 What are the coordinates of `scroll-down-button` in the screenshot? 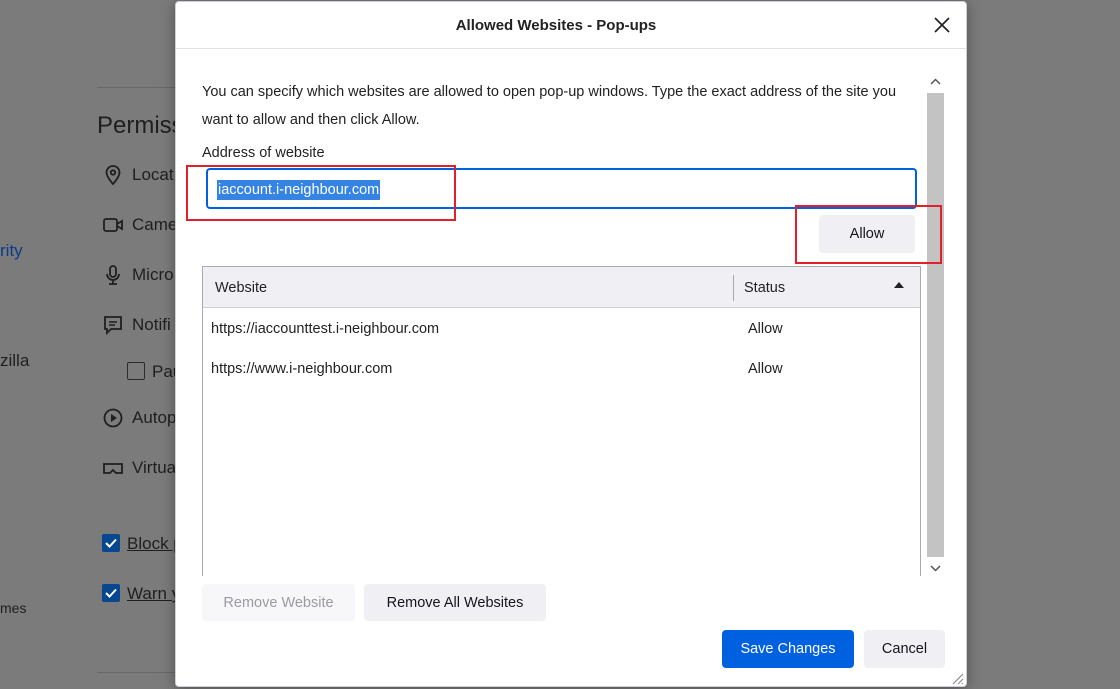 It's located at (935, 568).